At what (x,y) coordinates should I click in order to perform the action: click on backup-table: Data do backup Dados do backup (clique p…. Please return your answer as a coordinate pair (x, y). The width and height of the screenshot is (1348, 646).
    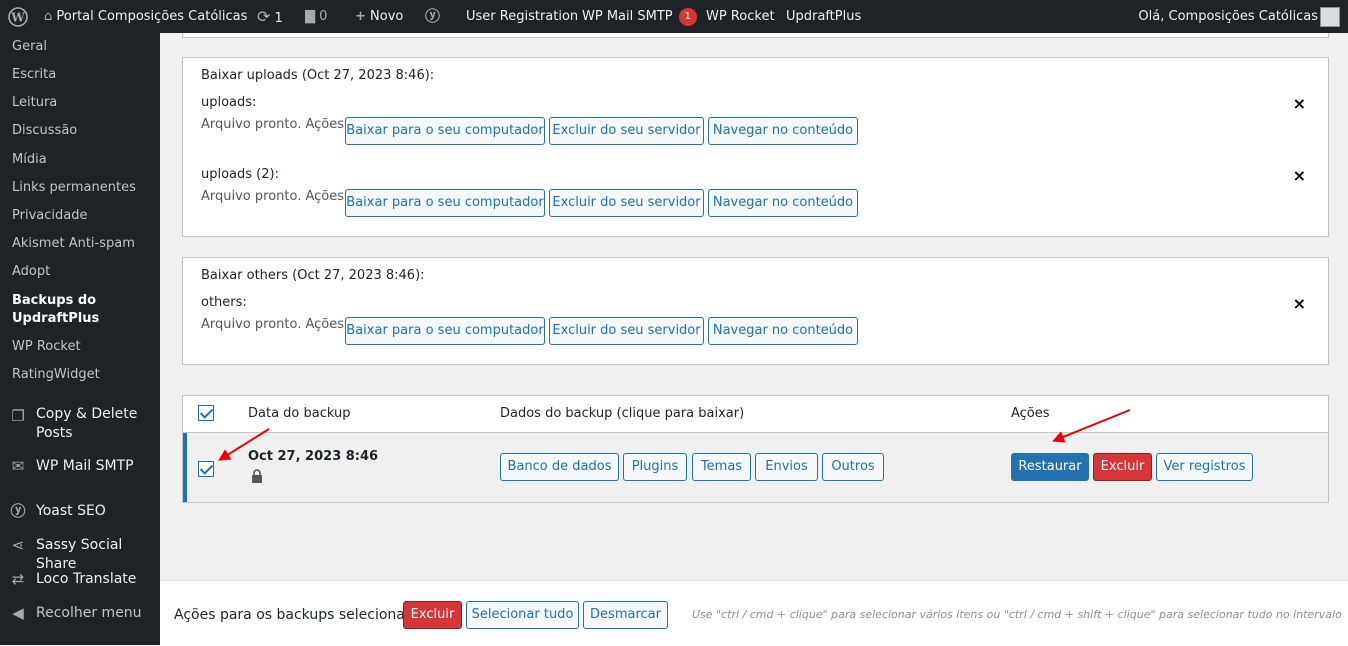
    Looking at the image, I should click on (755, 449).